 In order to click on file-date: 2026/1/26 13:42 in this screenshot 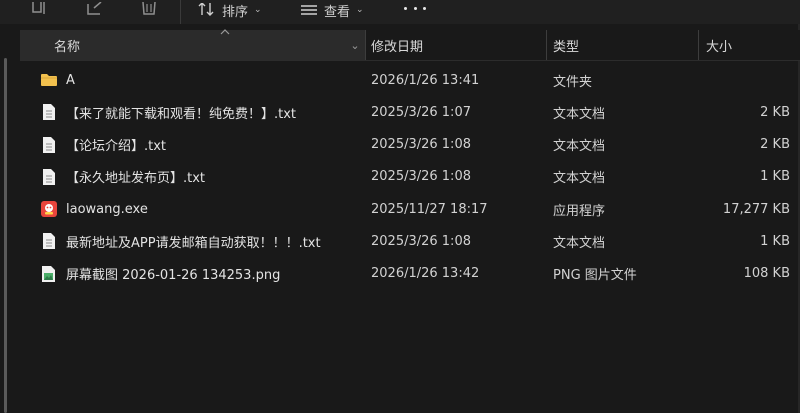, I will do `click(425, 274)`.